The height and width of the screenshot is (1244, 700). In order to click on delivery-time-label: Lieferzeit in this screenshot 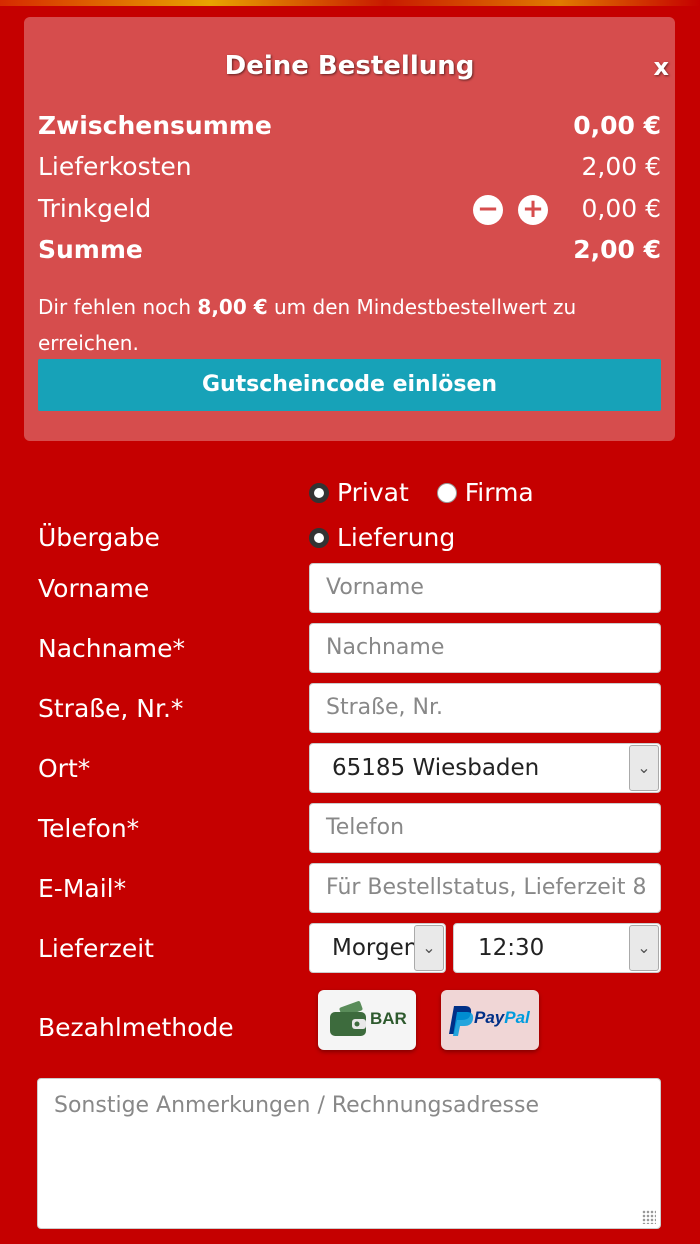, I will do `click(96, 948)`.